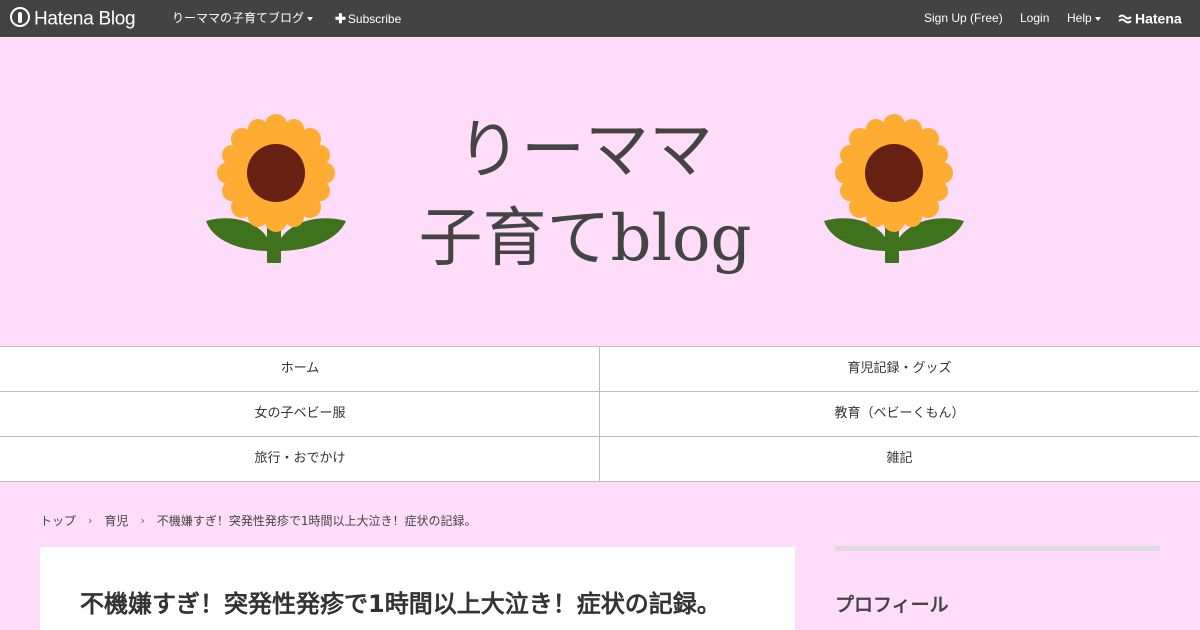  I want to click on blog-menu-dropdown: りーママの子育てブログ, so click(243, 18).